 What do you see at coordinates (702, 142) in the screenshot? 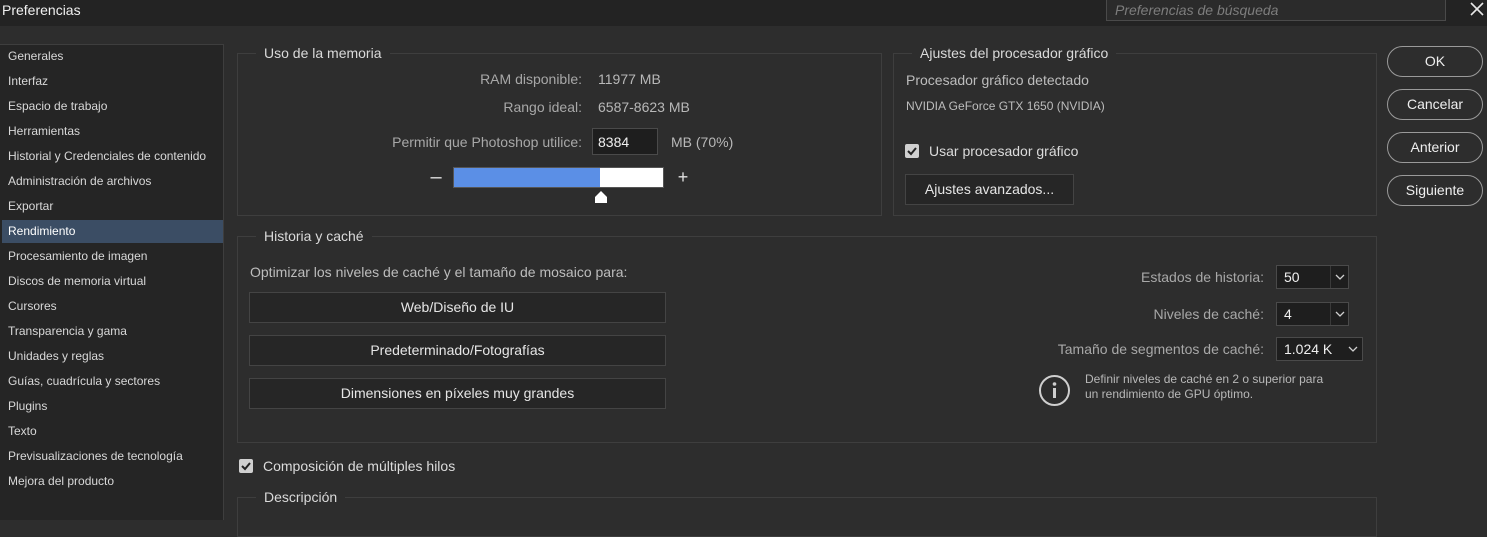
I see `memory-unit-label: MB (70%)` at bounding box center [702, 142].